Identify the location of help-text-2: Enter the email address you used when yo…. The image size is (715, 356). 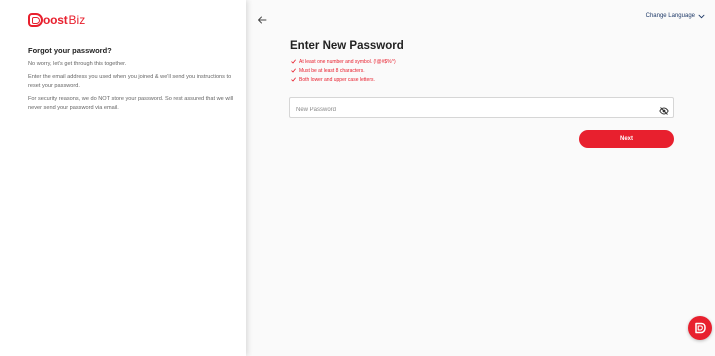
(130, 81).